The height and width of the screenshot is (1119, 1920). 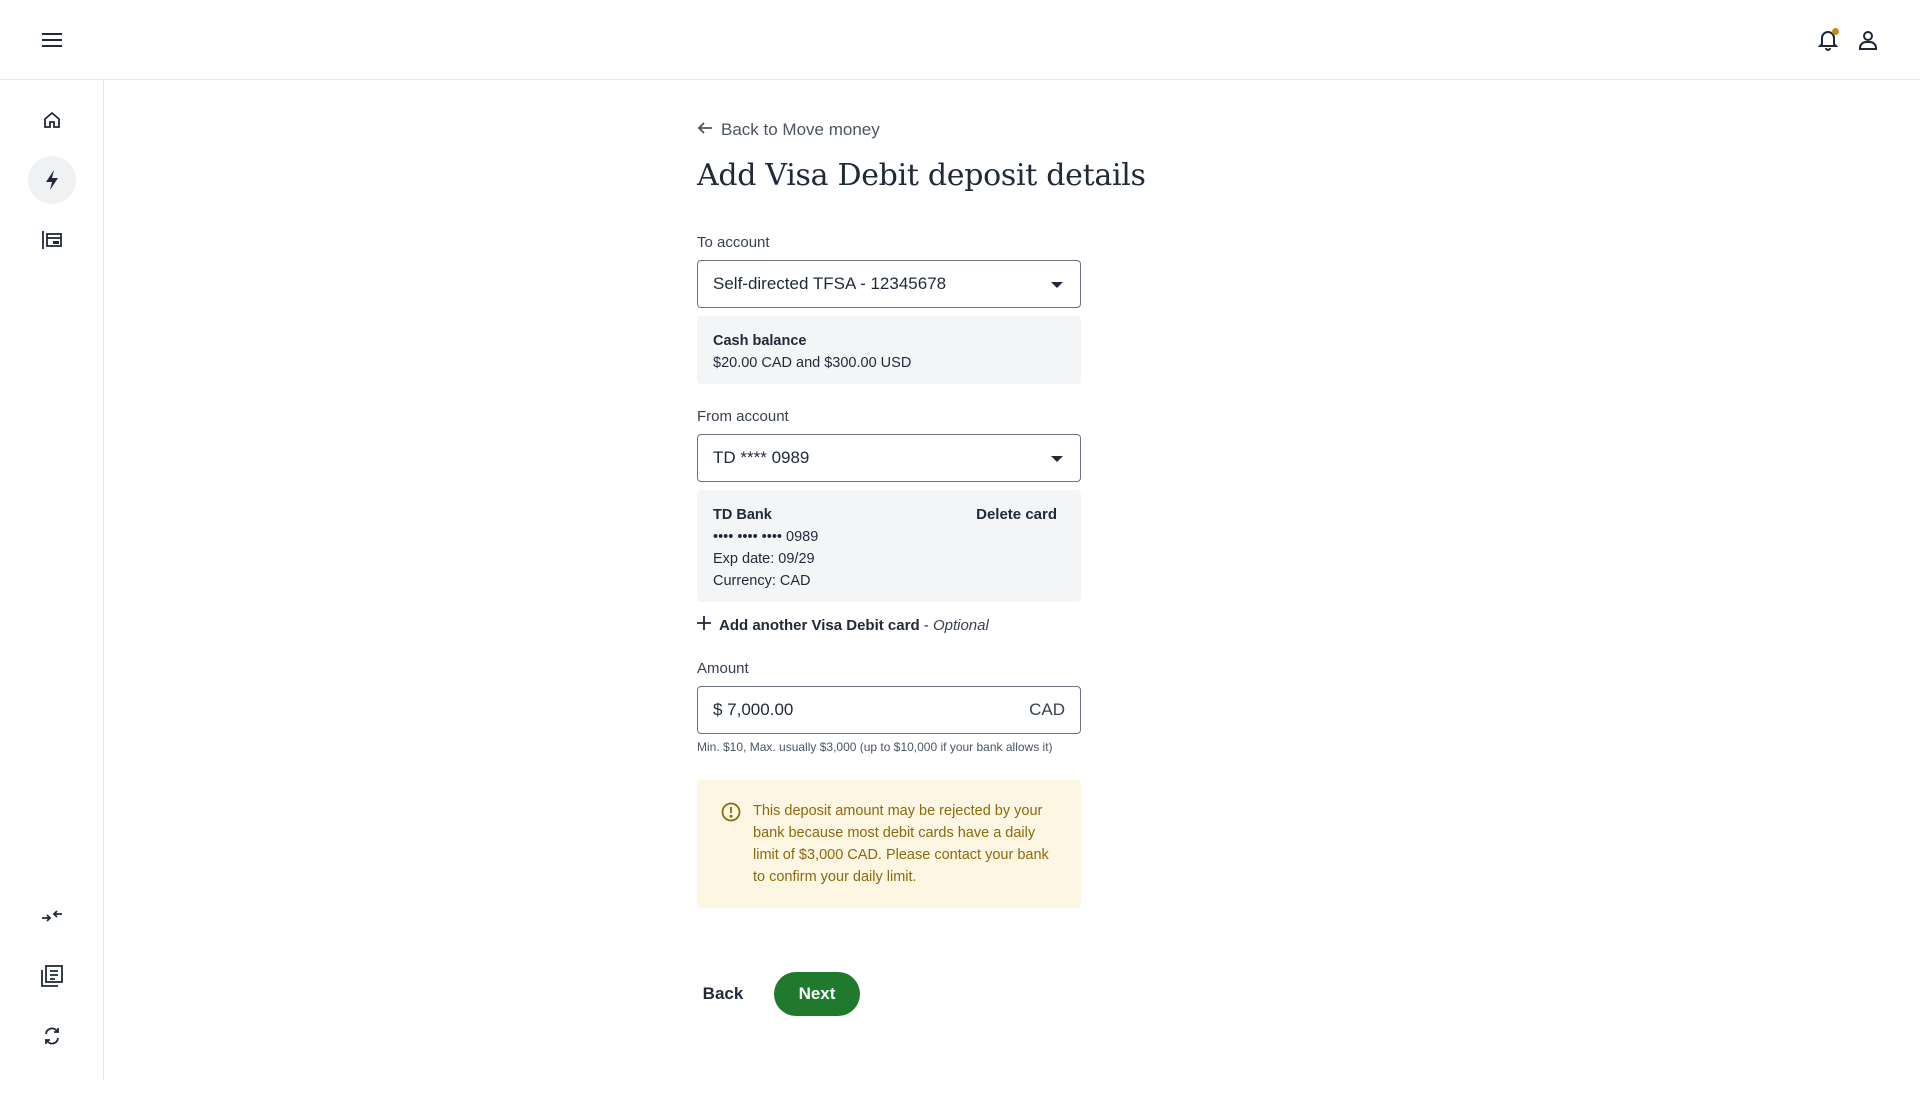 What do you see at coordinates (753, 709) in the screenshot?
I see `amount-value: $ 7,000.00` at bounding box center [753, 709].